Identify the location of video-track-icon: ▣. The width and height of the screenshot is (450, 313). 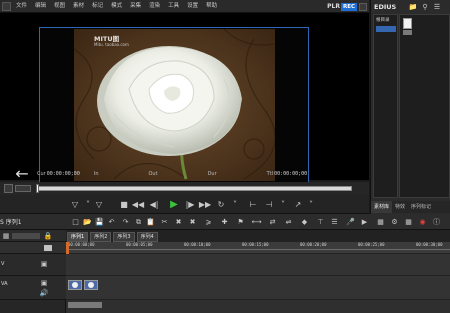
(44, 264).